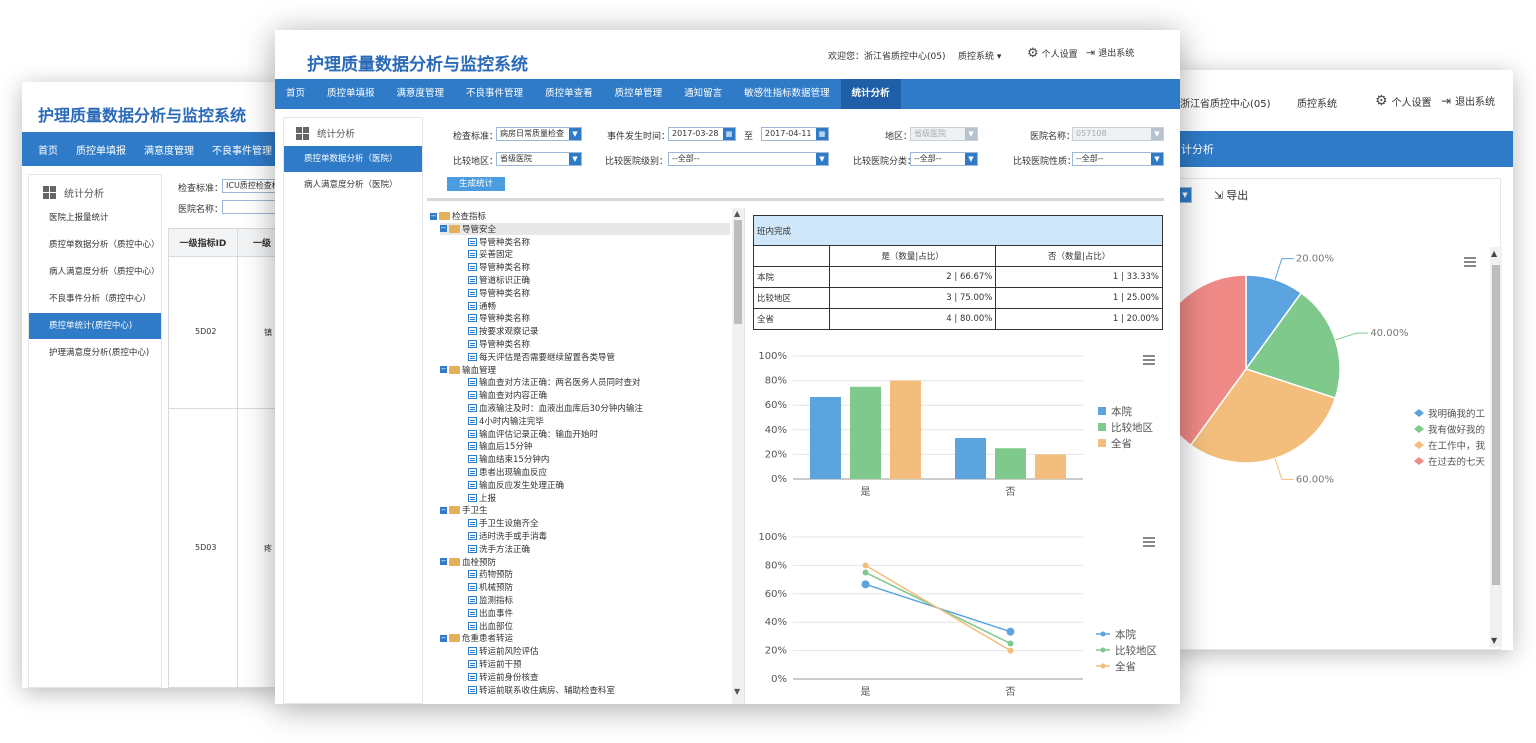  What do you see at coordinates (507, 536) in the screenshot?
I see `tree-node: 适时洗手或手消毒` at bounding box center [507, 536].